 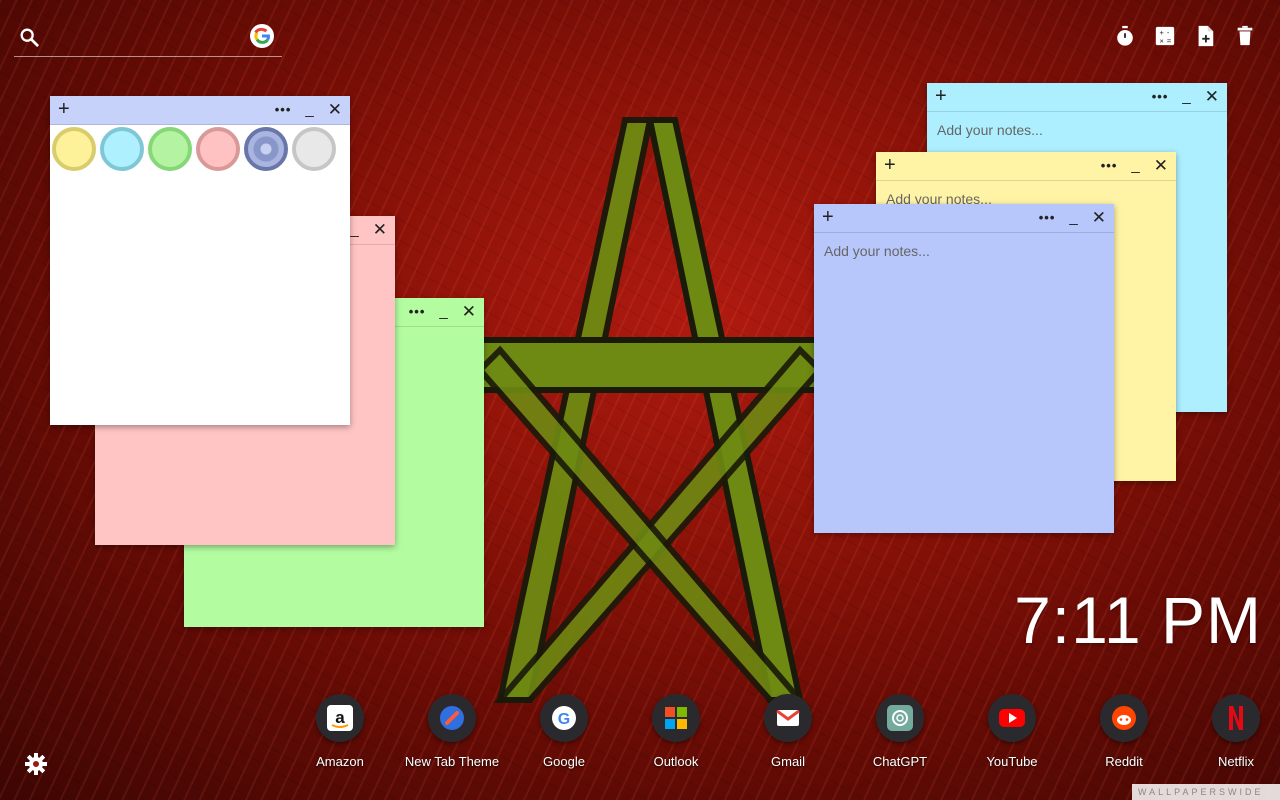 I want to click on shortcut-amazon: a Amazon, so click(x=340, y=731).